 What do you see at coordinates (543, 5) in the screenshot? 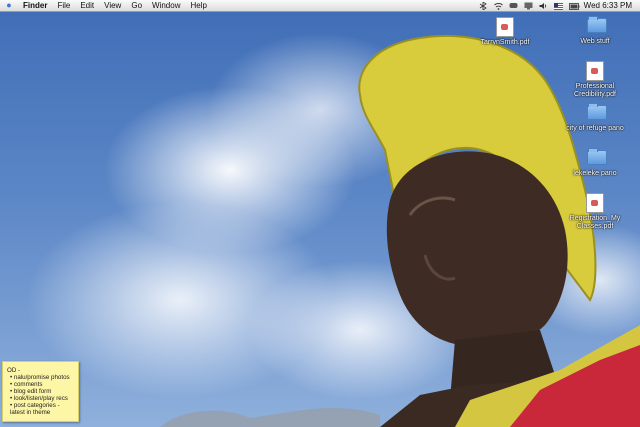
I see `volume-icon` at bounding box center [543, 5].